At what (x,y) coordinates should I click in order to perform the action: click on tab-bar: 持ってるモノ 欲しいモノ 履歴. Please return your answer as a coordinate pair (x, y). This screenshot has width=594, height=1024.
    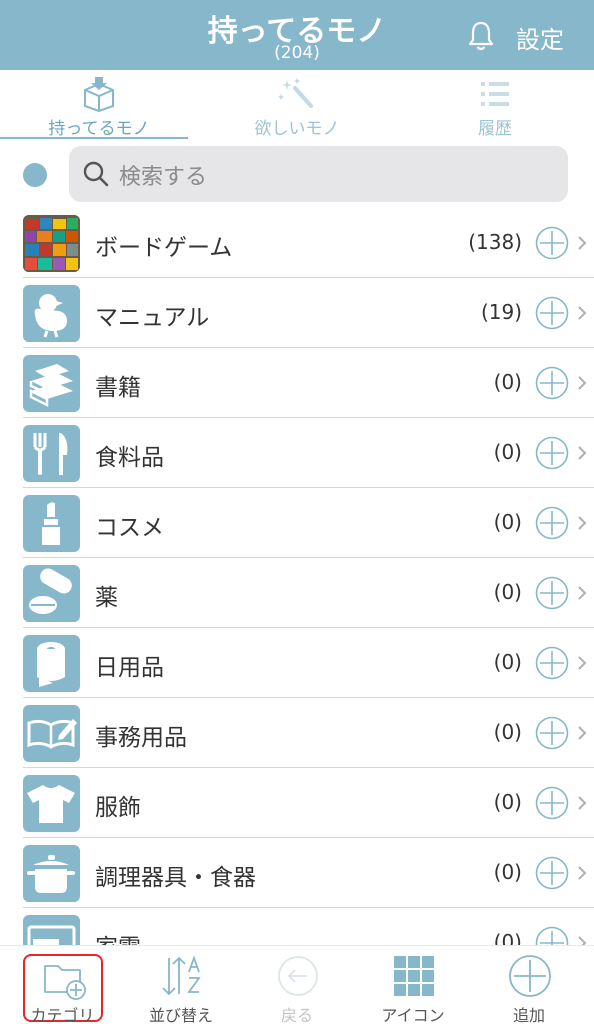
    Looking at the image, I should click on (297, 105).